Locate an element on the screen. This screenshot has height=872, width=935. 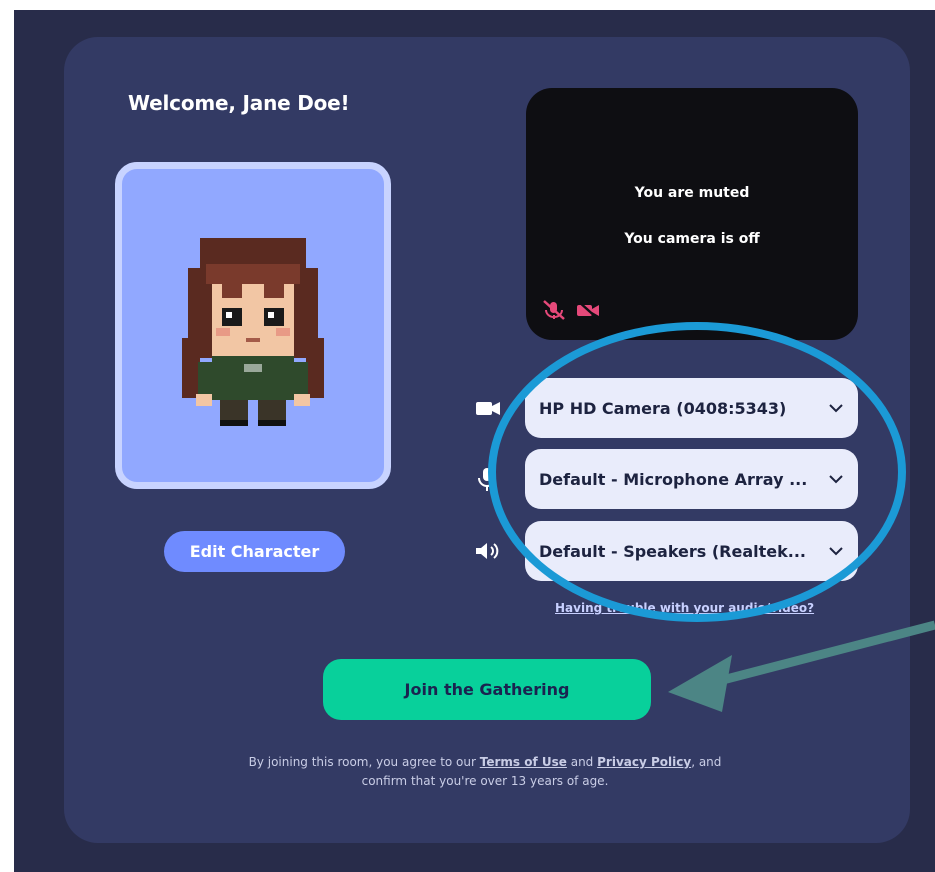
privacy-policy-link: Privacy Policy is located at coordinates (644, 762).